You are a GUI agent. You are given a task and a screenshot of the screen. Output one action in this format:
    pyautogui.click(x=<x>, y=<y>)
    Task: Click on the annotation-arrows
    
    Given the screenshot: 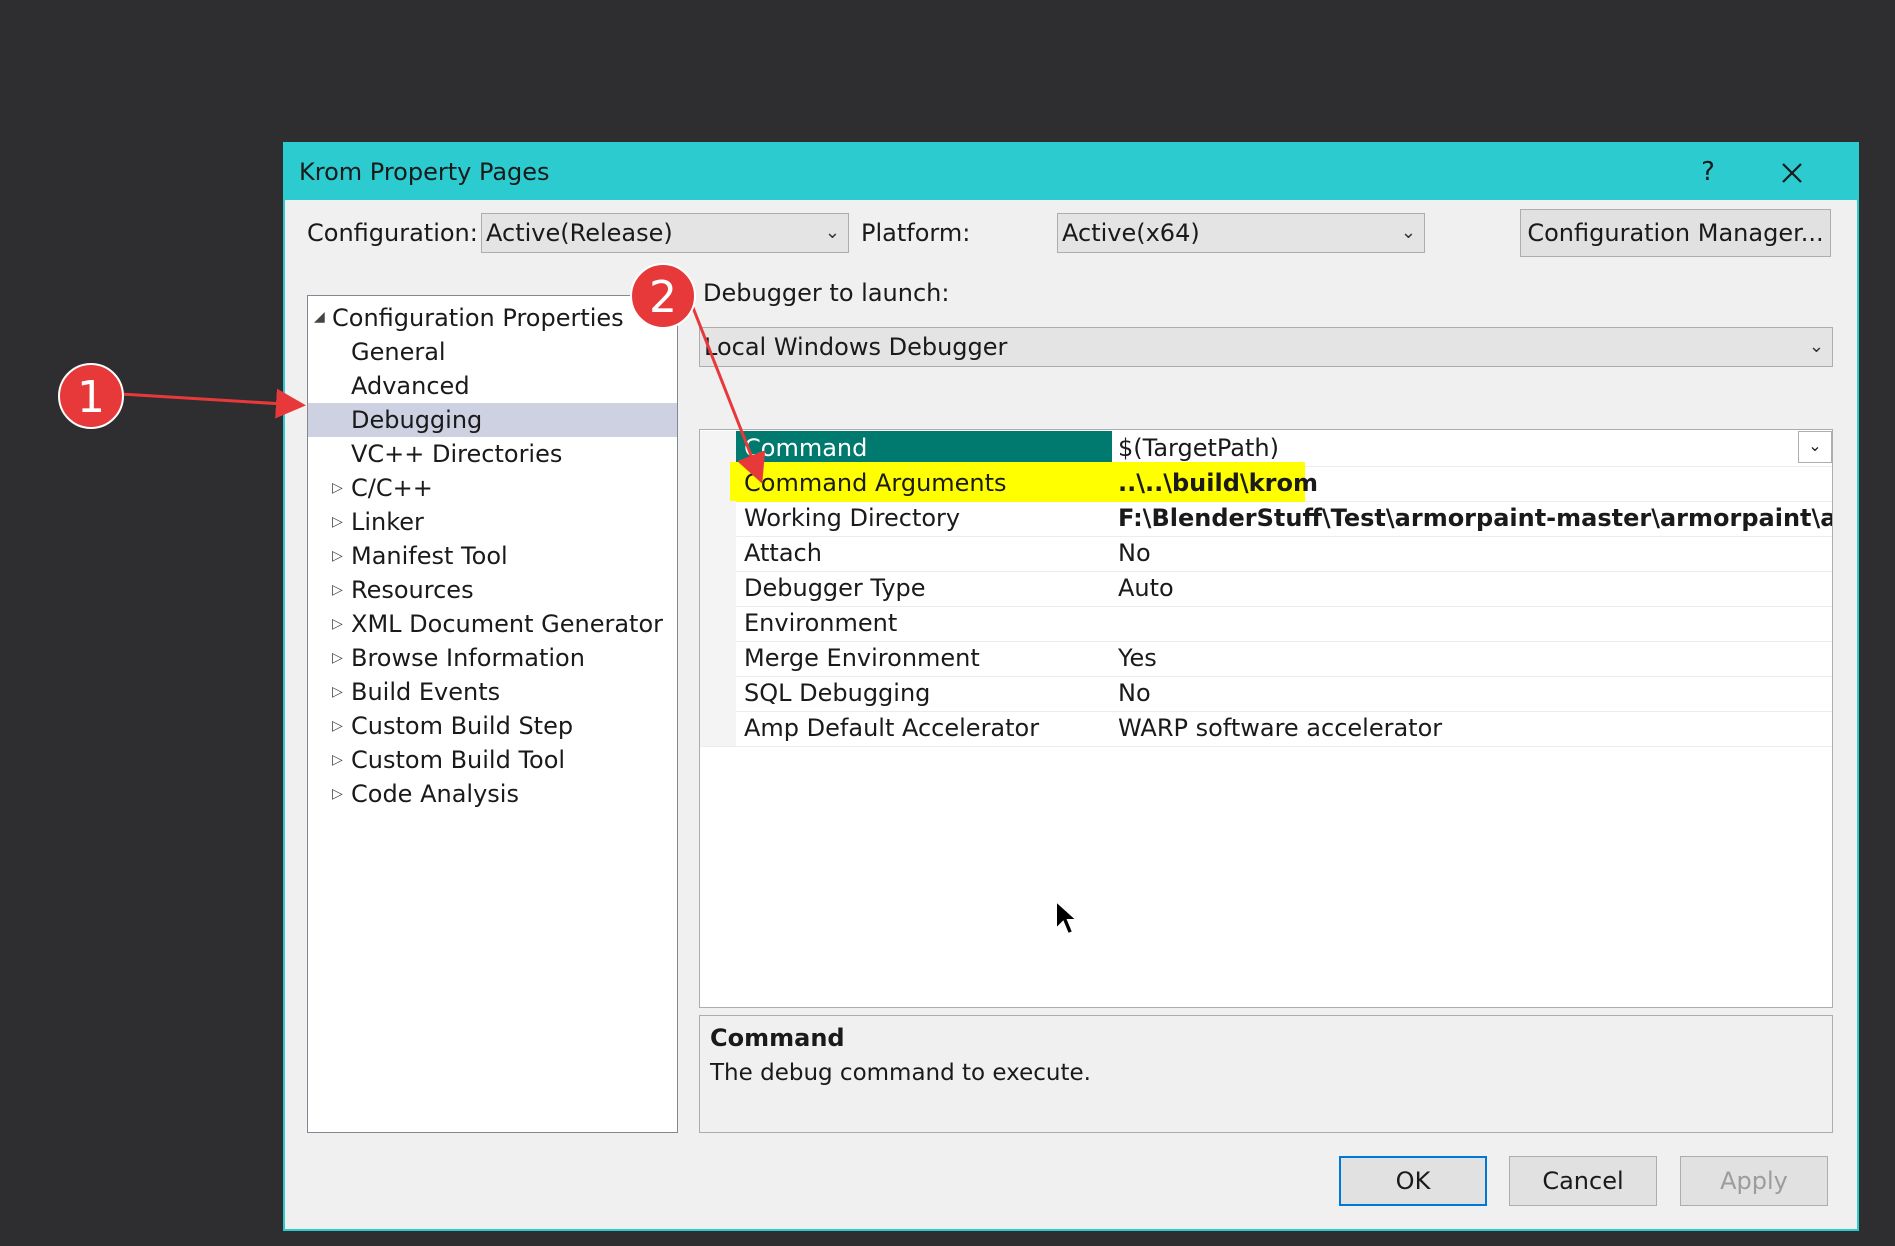 What is the action you would take?
    pyautogui.click(x=442, y=391)
    